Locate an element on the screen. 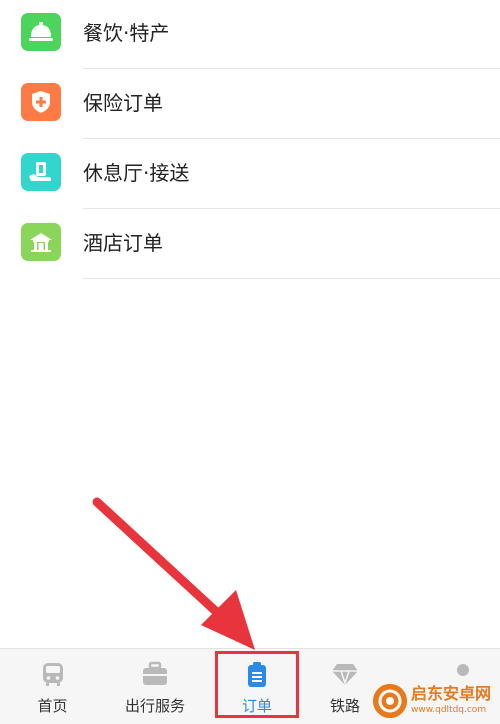 Image resolution: width=500 pixels, height=724 pixels. watermark-title: 启东安卓网 is located at coordinates (451, 693).